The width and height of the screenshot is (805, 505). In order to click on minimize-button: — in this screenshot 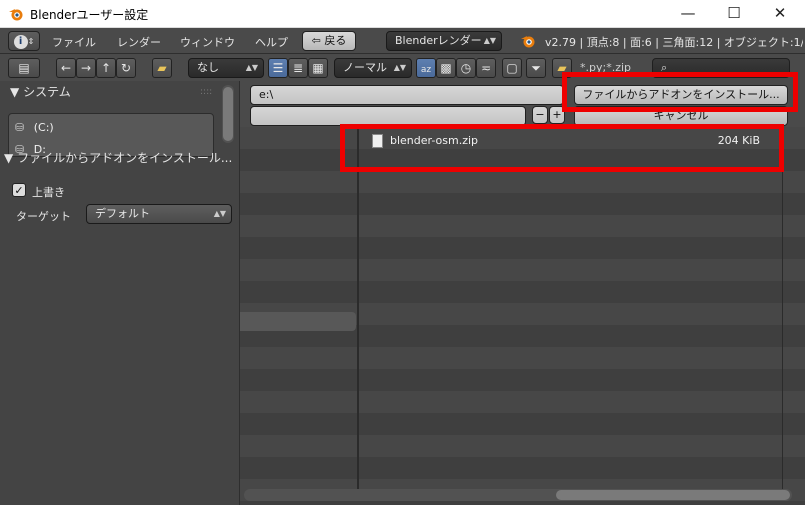, I will do `click(688, 14)`.